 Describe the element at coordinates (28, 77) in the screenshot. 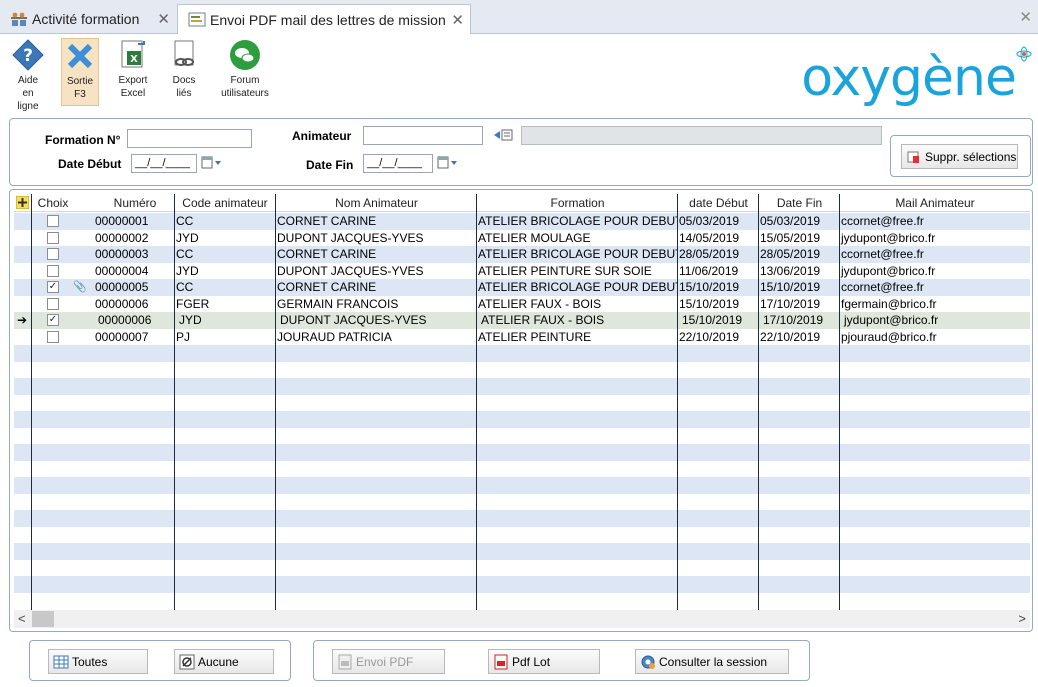

I see `help-button: ? Aide en ligne` at that location.